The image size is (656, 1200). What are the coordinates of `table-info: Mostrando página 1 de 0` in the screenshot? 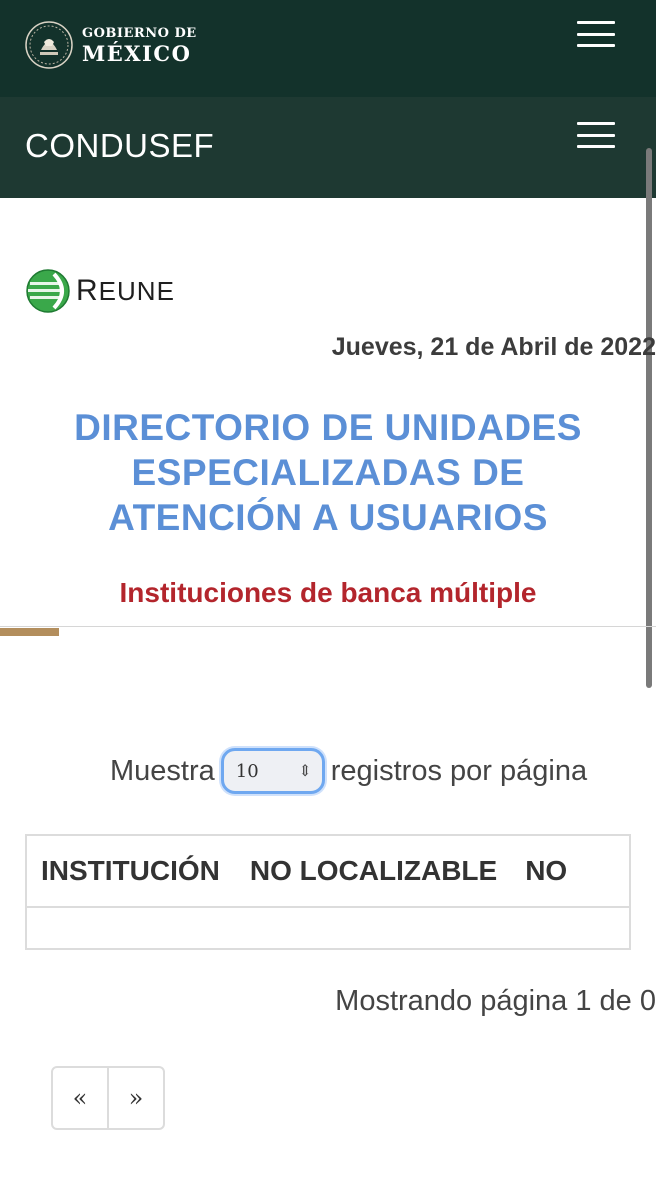 It's located at (495, 1001).